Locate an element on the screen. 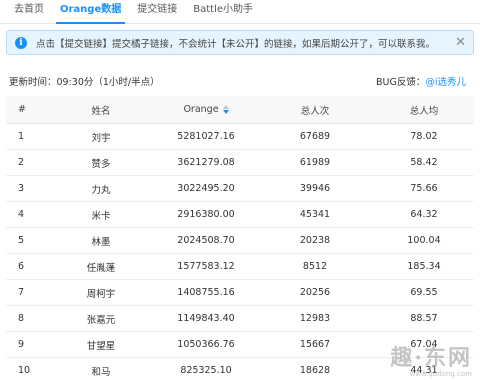 This screenshot has width=480, height=380. cell-rank: 6 is located at coordinates (21, 266).